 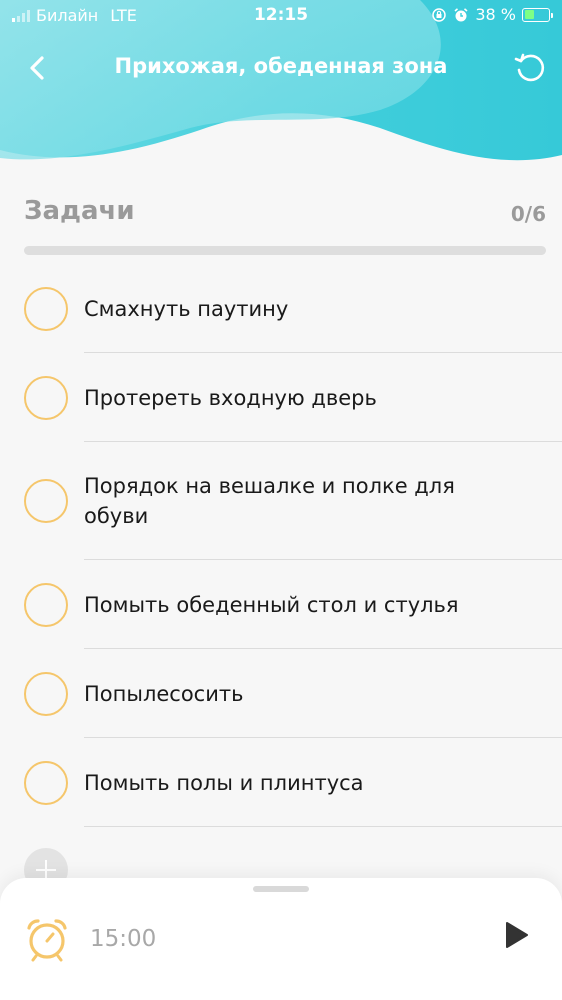 What do you see at coordinates (47, 940) in the screenshot?
I see `alarm-clock-icon` at bounding box center [47, 940].